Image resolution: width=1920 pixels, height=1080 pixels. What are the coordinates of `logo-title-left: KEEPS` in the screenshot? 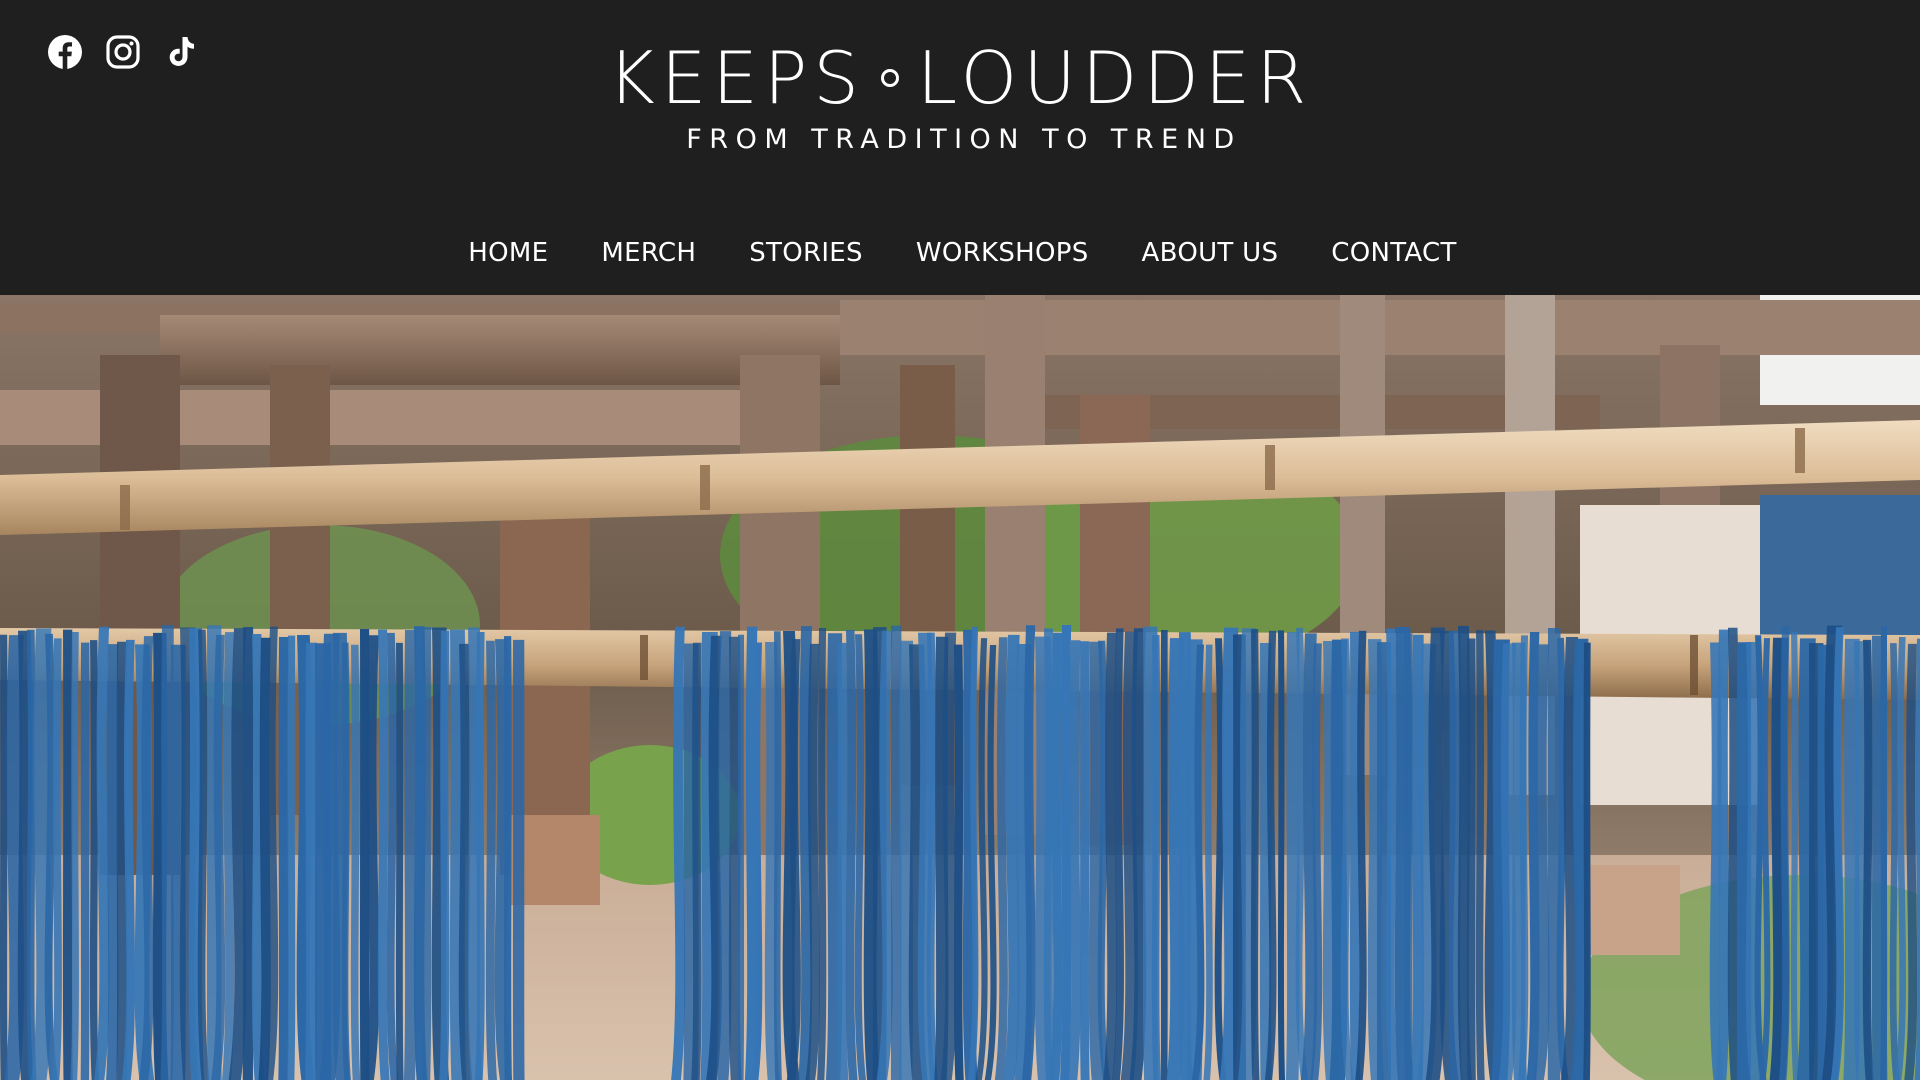 It's located at (736, 78).